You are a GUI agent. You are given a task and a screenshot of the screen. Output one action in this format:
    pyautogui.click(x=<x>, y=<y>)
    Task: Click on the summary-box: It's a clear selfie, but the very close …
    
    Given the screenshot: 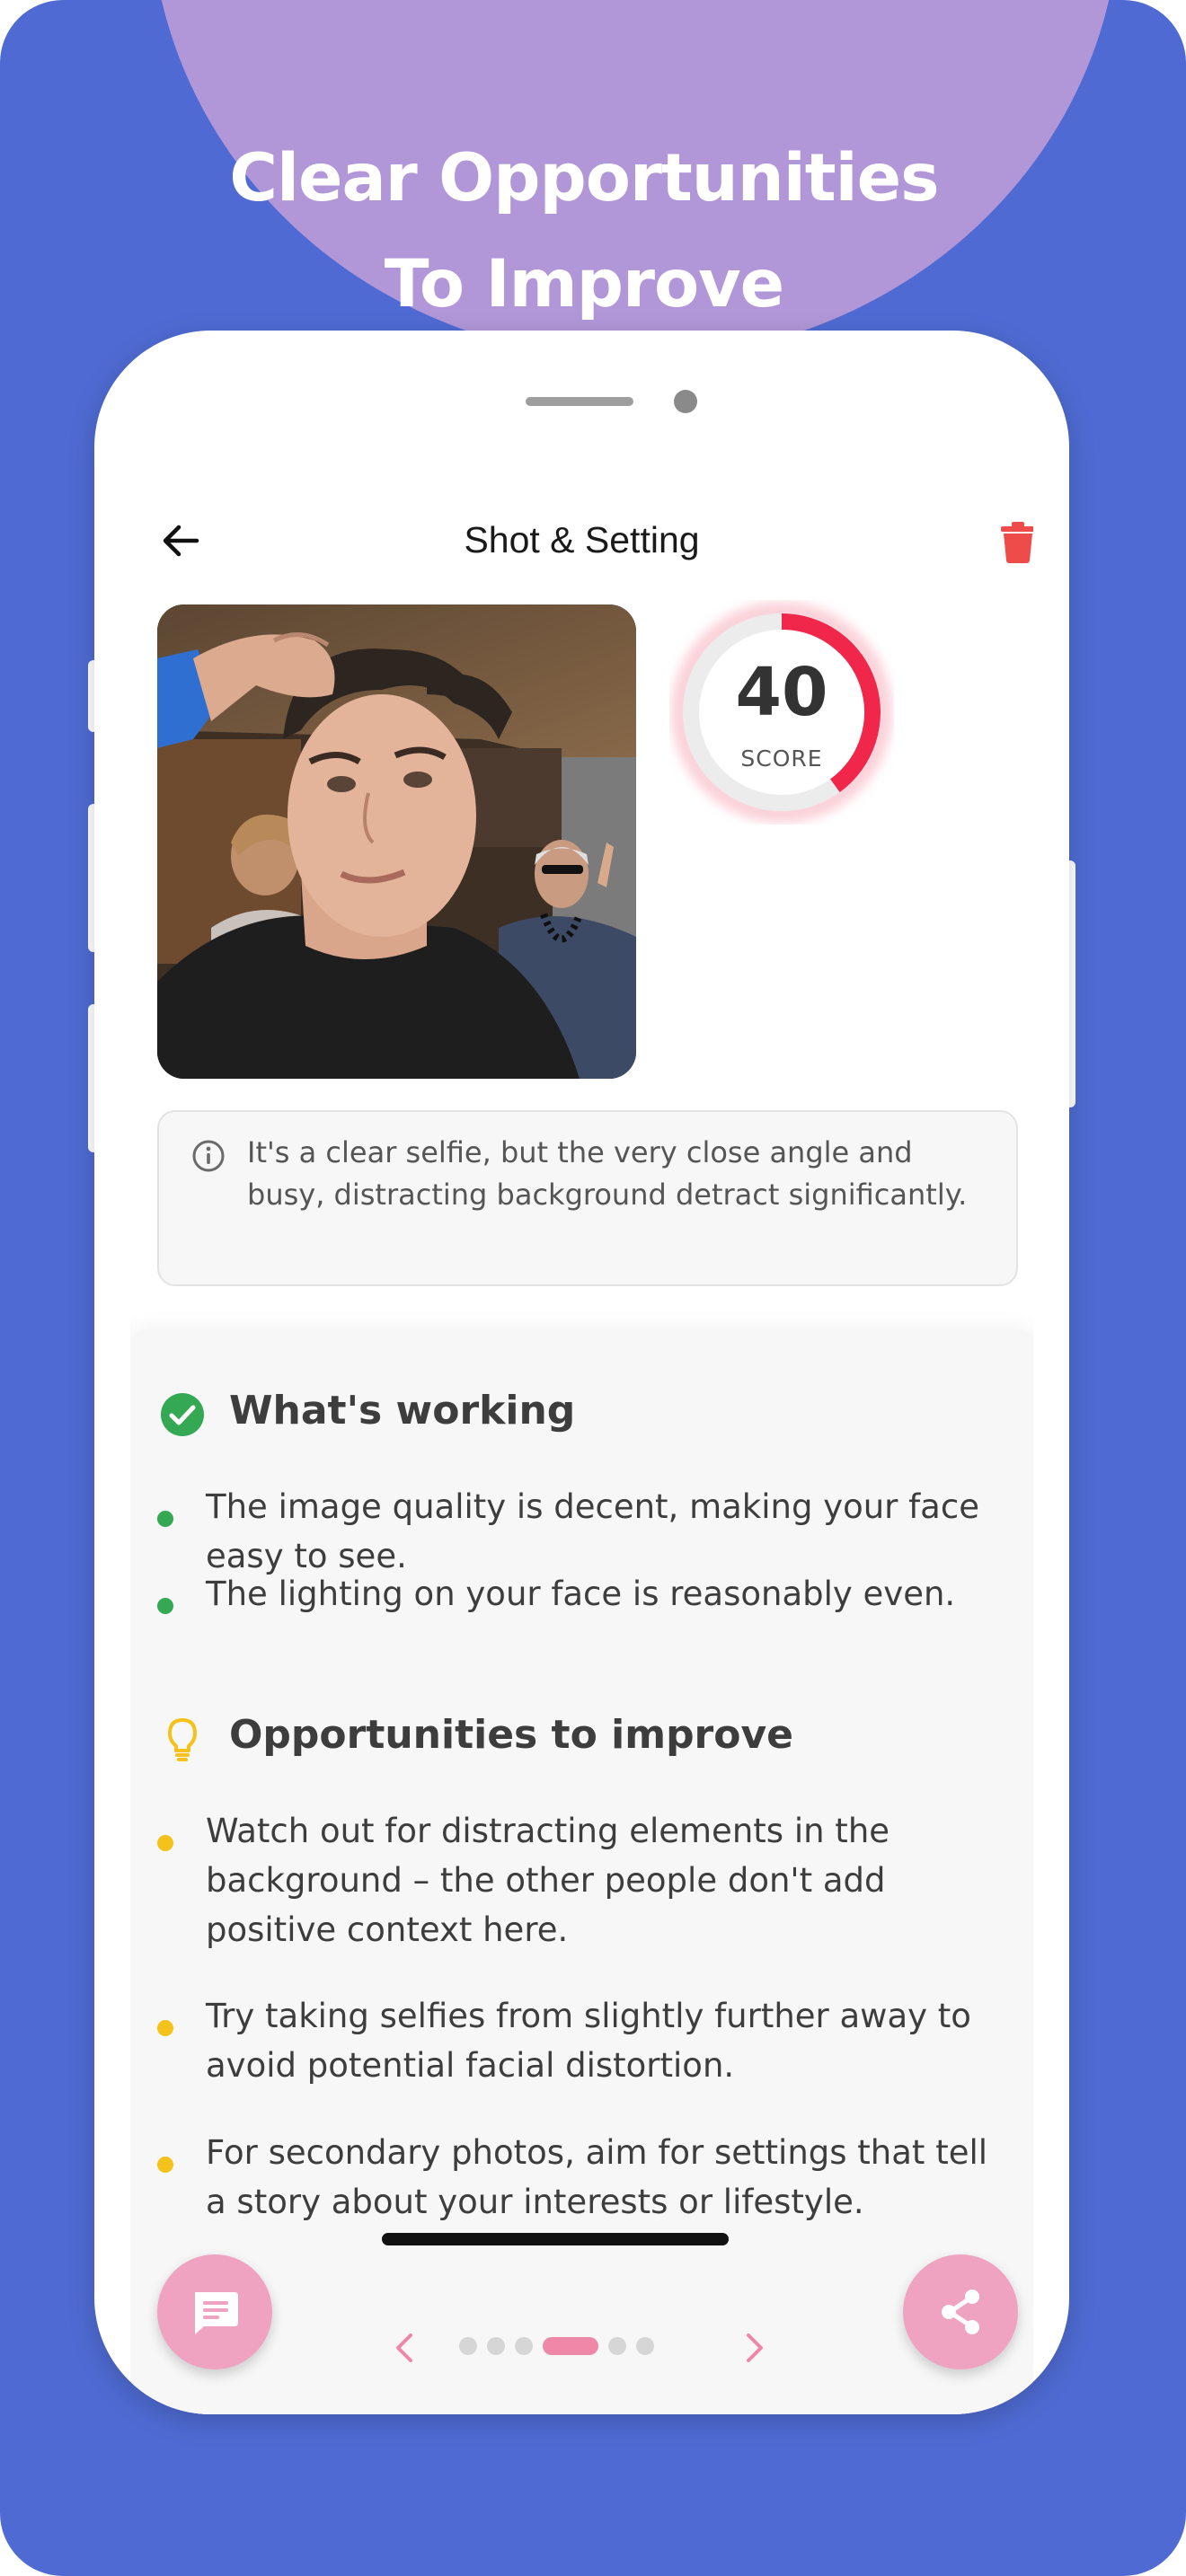 What is the action you would take?
    pyautogui.click(x=587, y=1198)
    